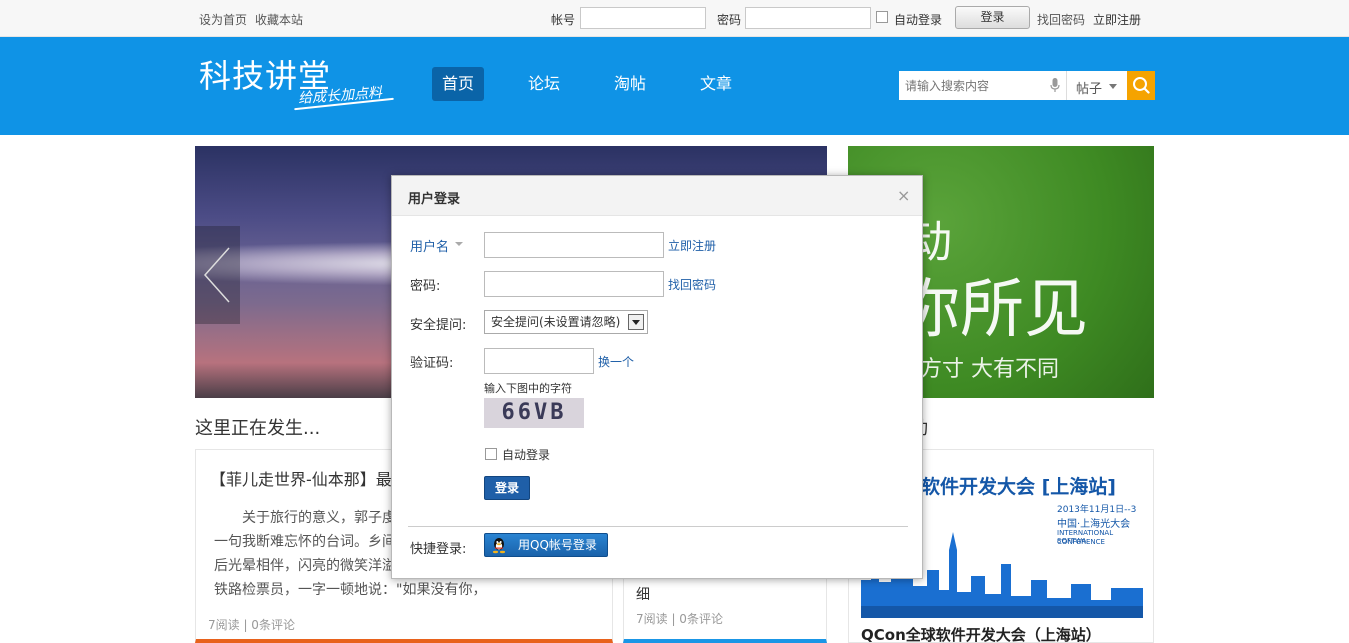 This screenshot has height=643, width=1349. I want to click on search-icon, so click(1141, 85).